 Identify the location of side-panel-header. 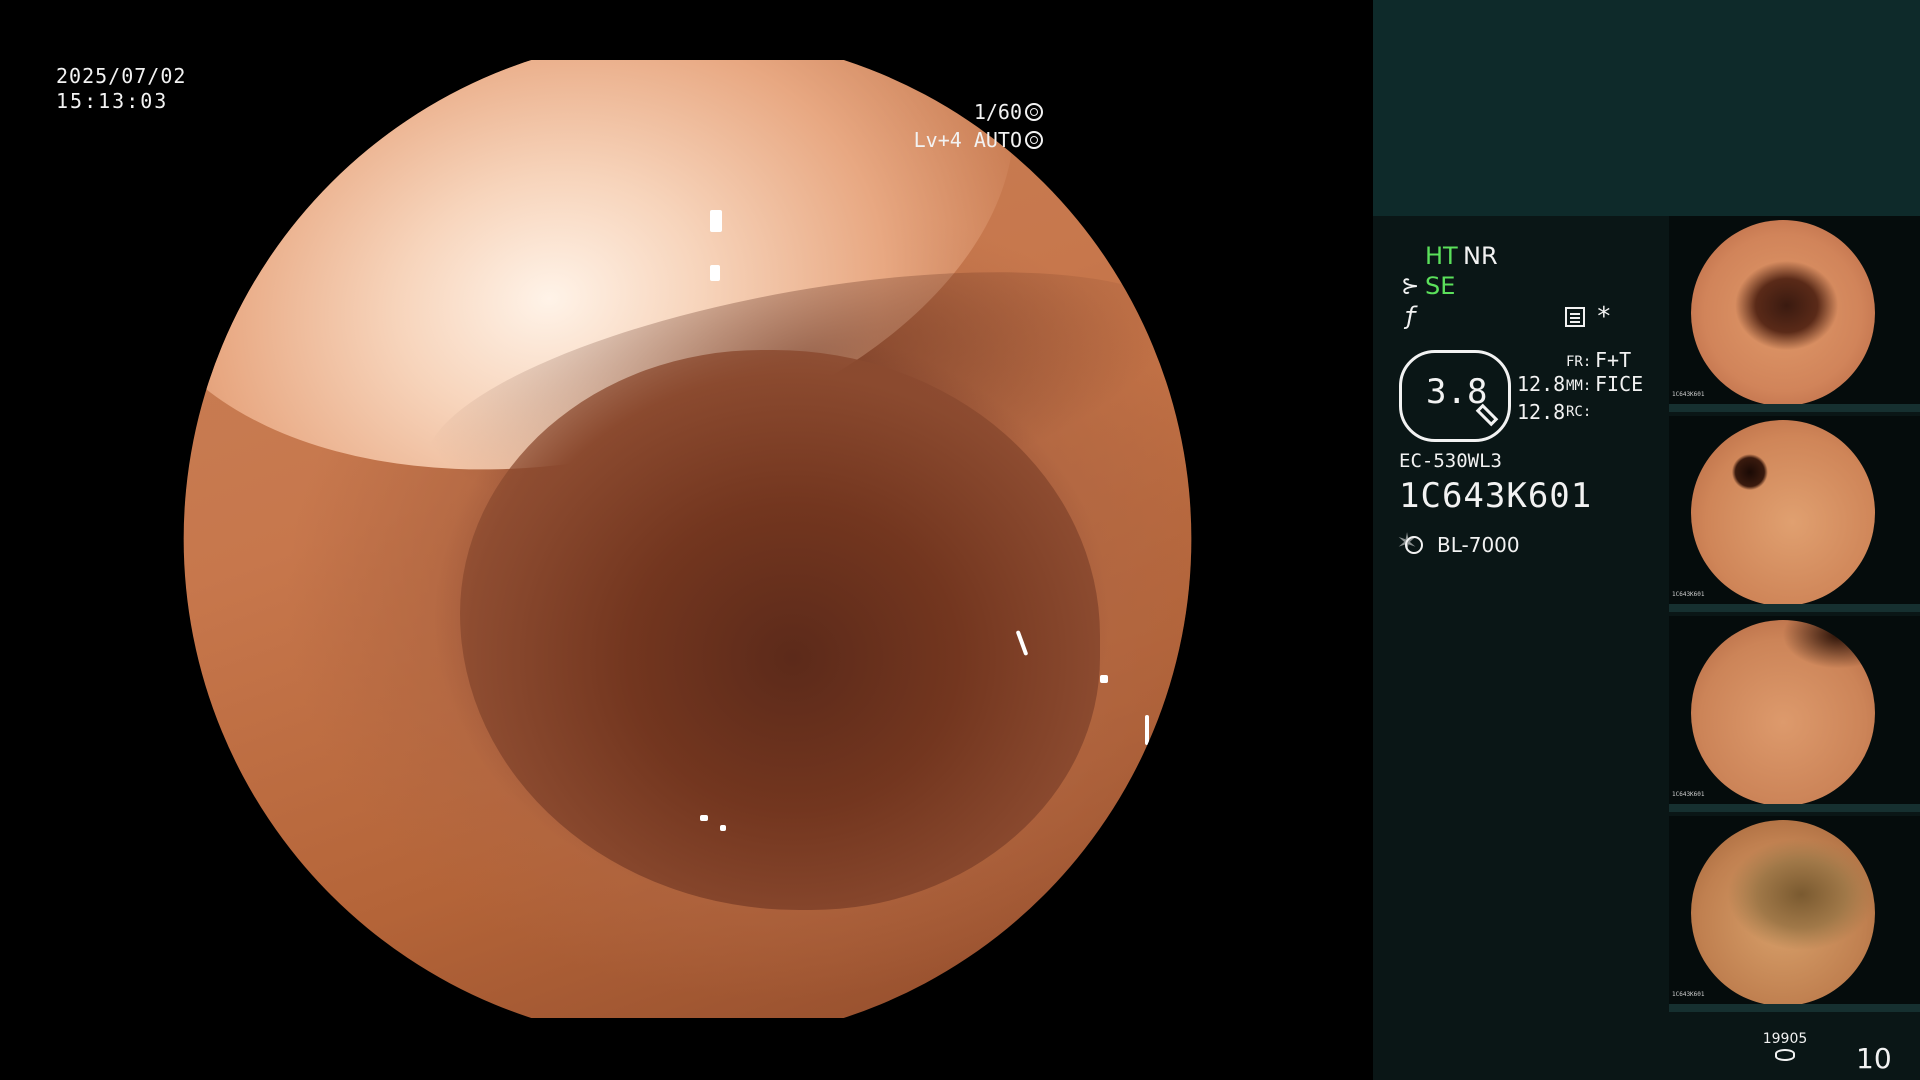
(1646, 108).